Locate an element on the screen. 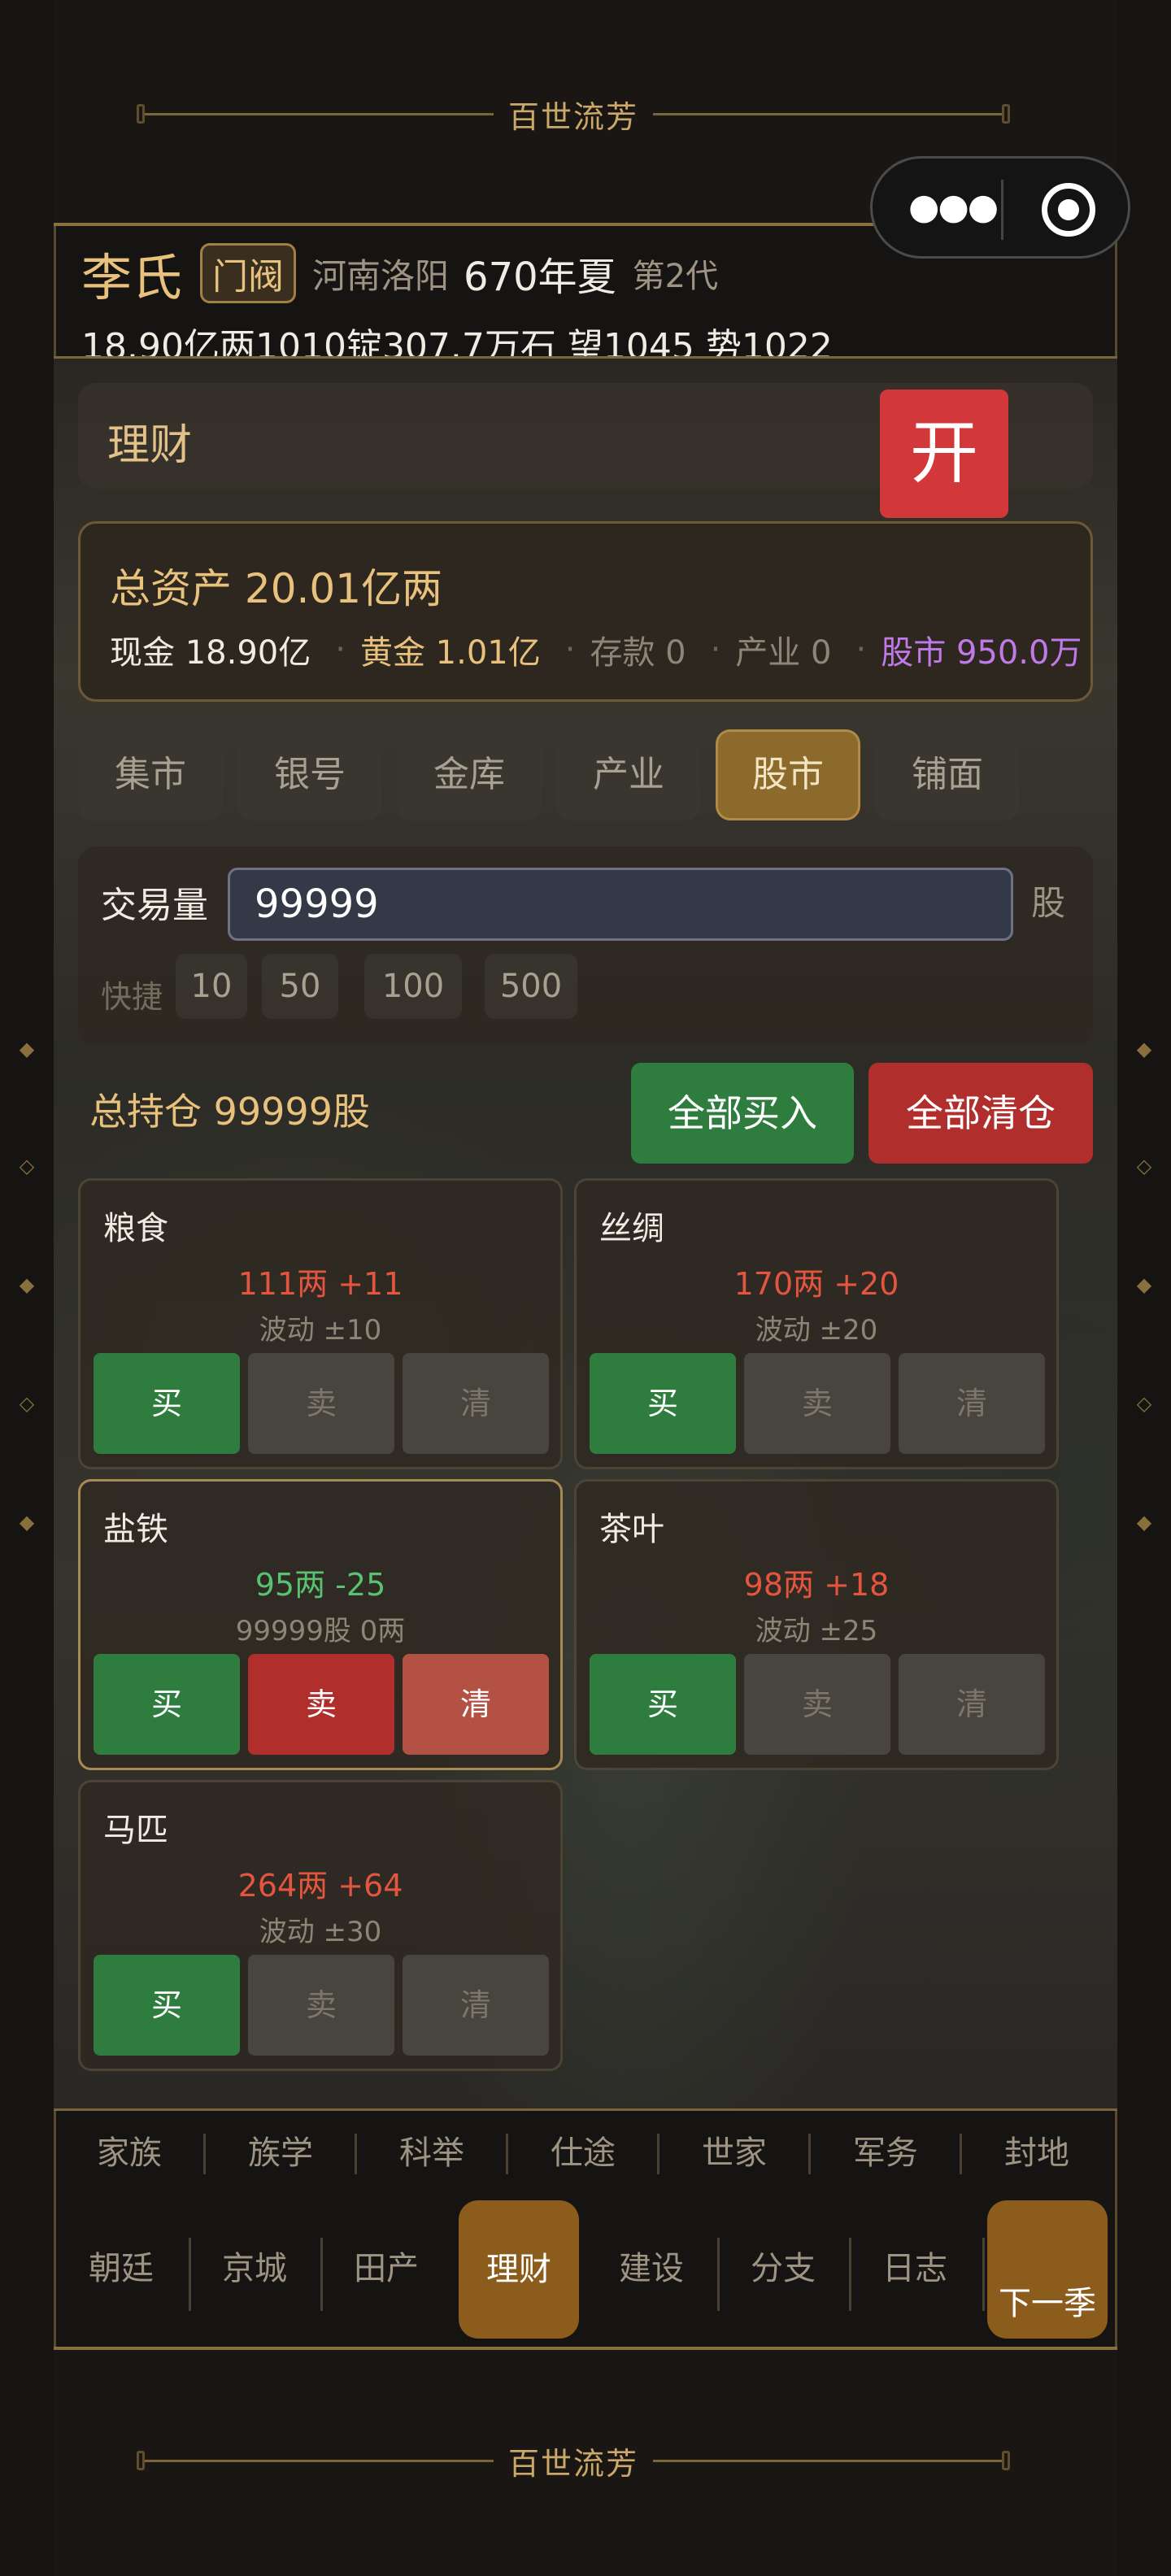 Image resolution: width=1171 pixels, height=2576 pixels. total-holdings: 总持仓 99999股 is located at coordinates (229, 1112).